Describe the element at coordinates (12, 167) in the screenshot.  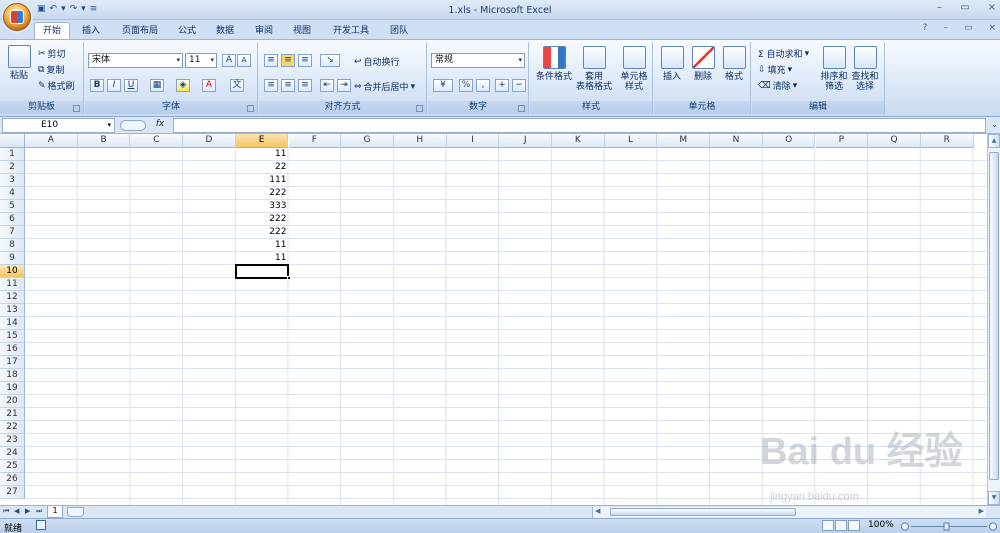
I see `row-header-2: 2` at that location.